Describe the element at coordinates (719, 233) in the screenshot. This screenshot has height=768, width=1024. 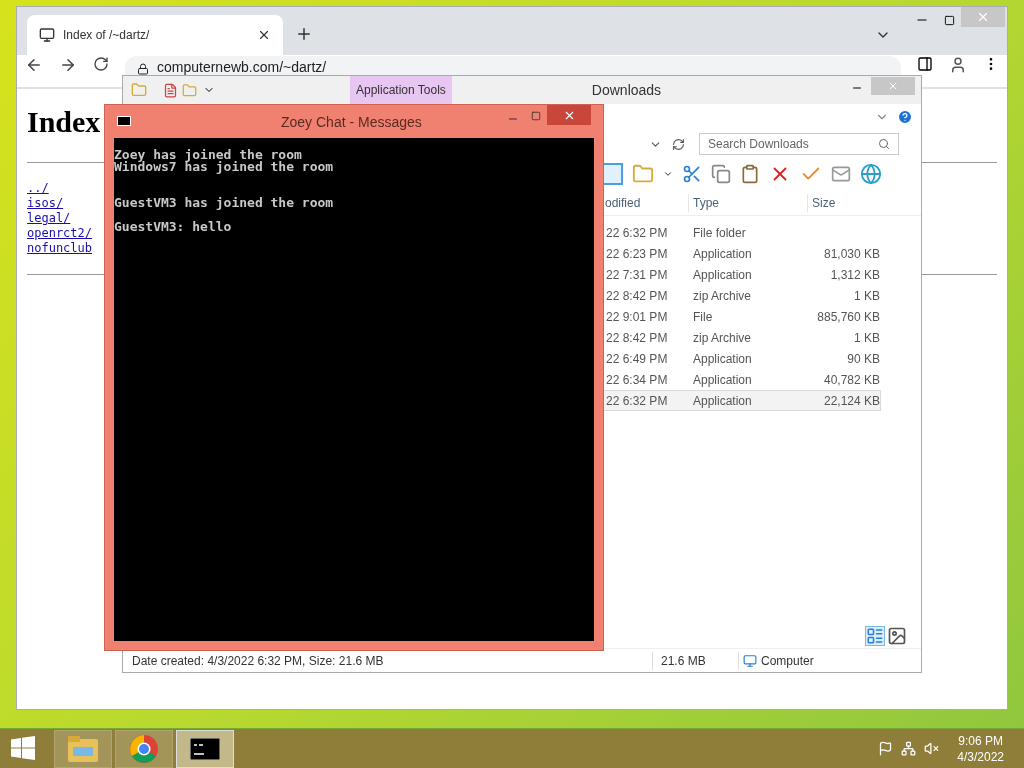
I see `type-cell-text: File folder` at that location.